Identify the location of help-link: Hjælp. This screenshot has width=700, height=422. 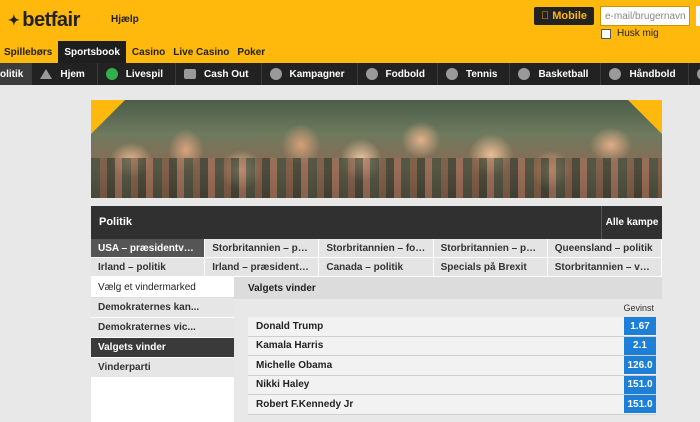
(125, 19).